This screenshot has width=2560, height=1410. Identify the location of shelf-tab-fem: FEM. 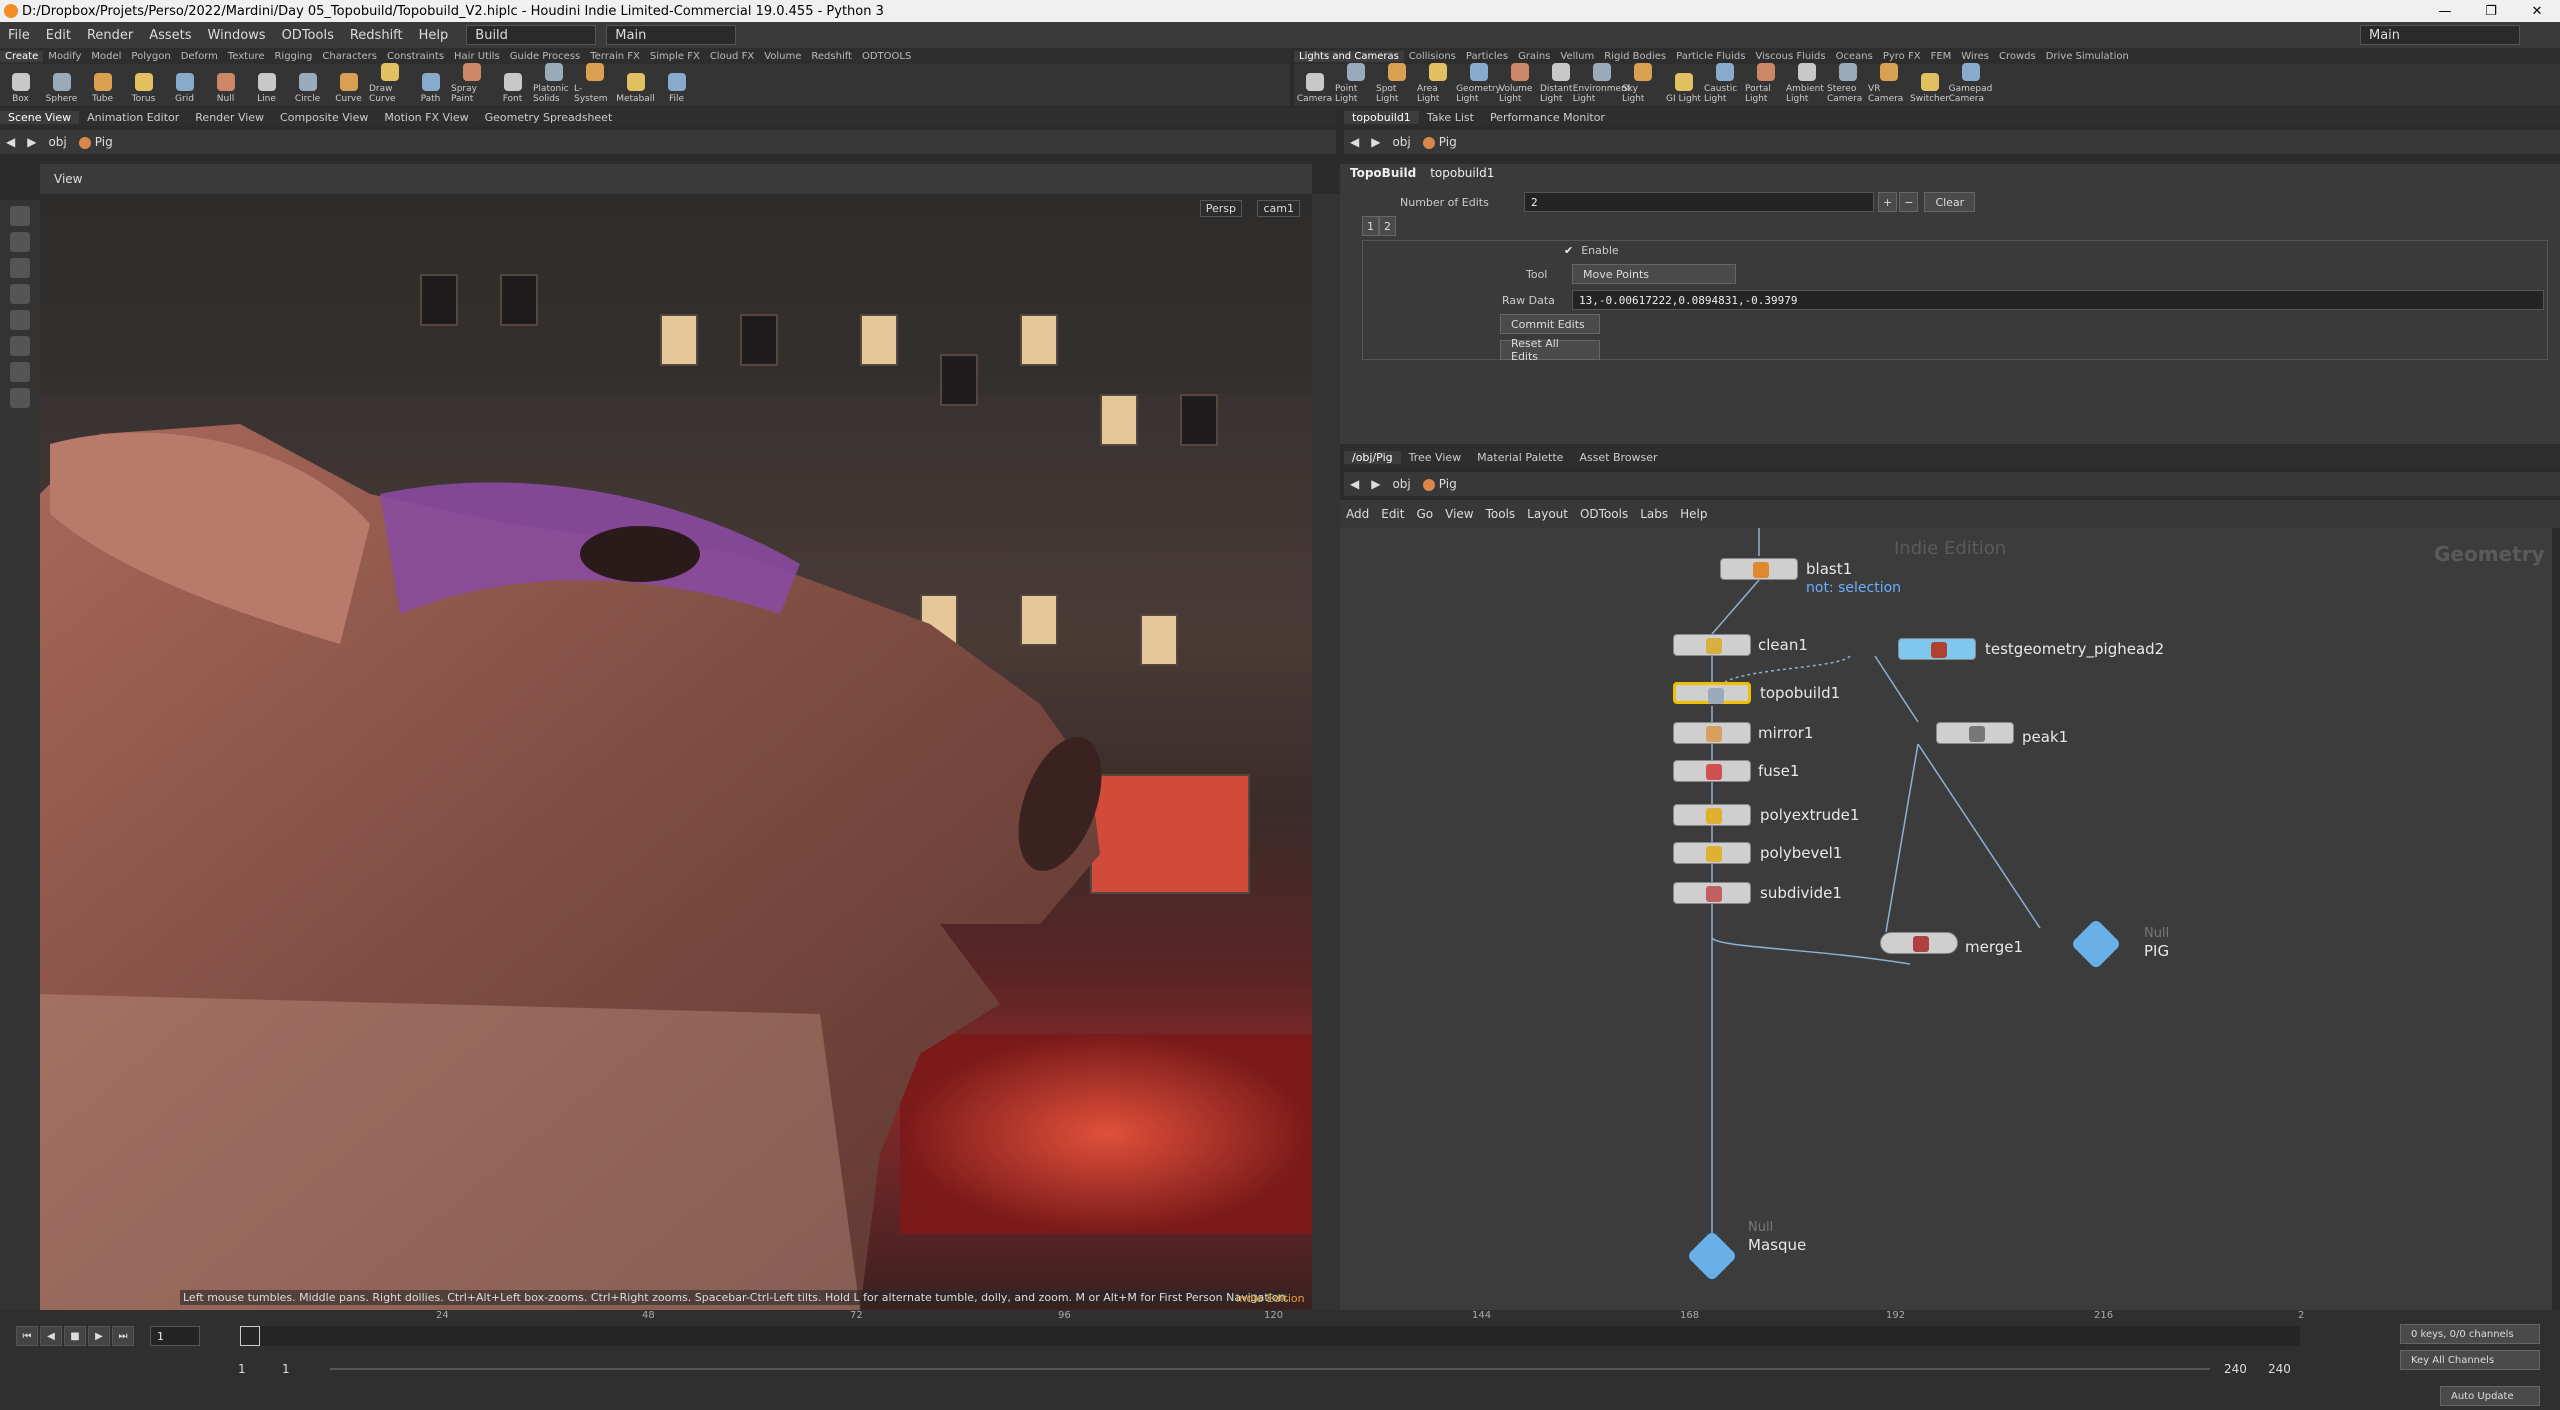
(1941, 56).